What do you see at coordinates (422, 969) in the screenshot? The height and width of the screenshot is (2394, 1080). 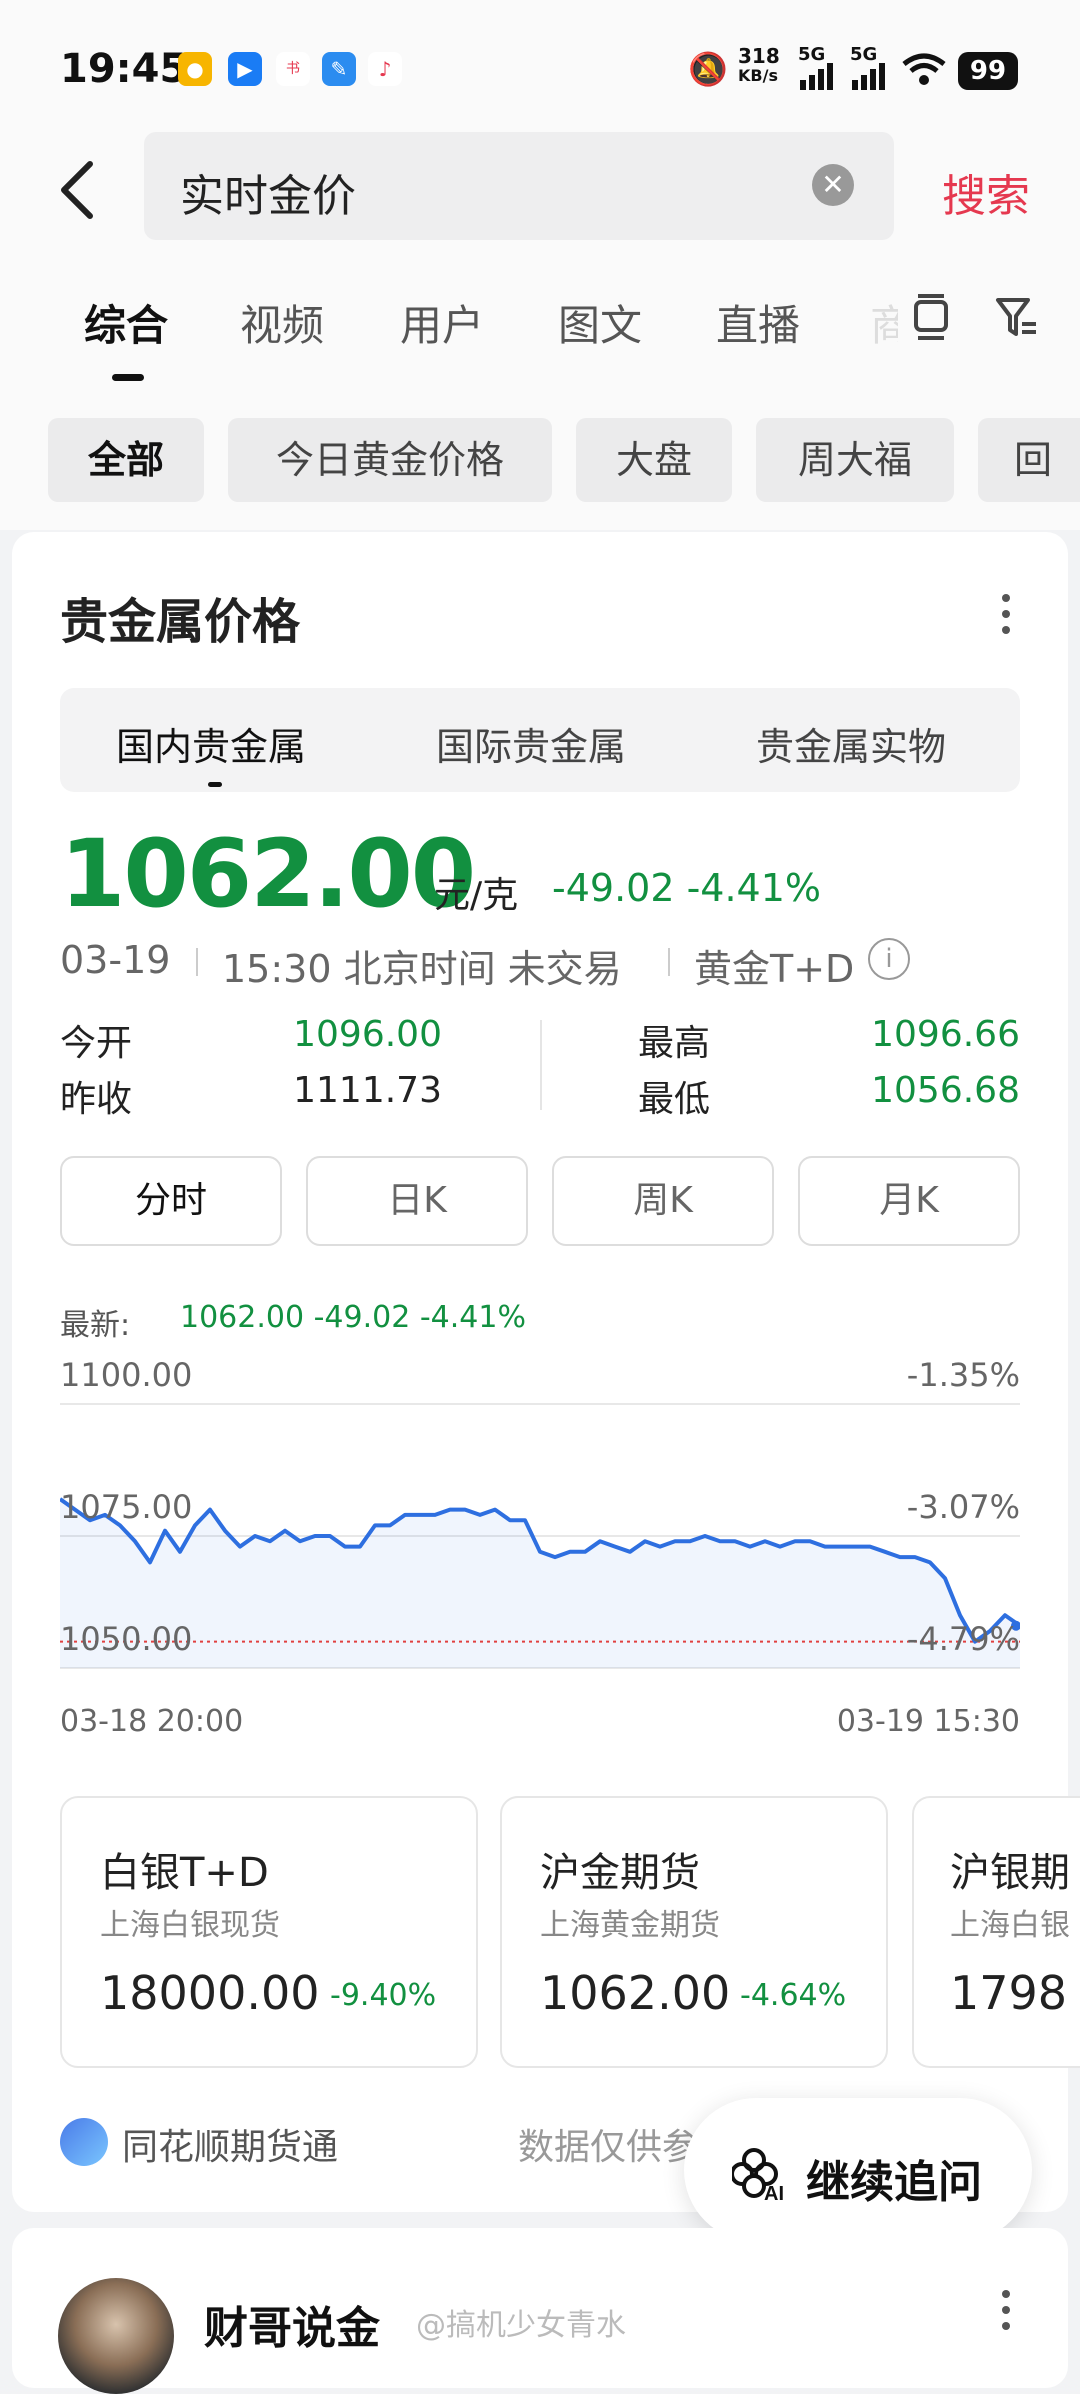 I see `quote-time: 15:30 北京时间 未交易` at bounding box center [422, 969].